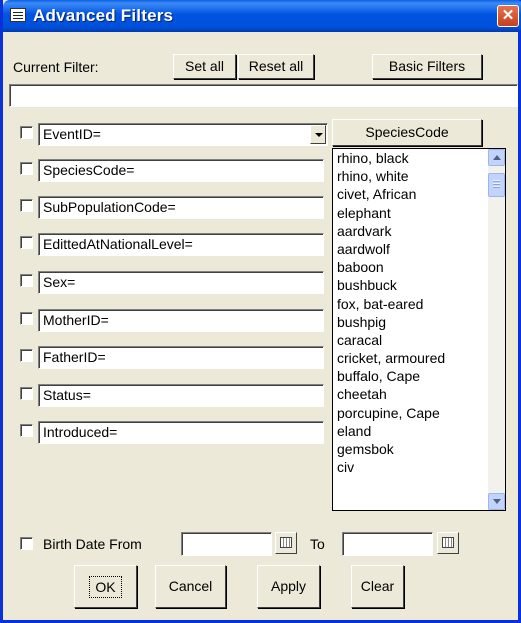  Describe the element at coordinates (103, 15) in the screenshot. I see `window-title: Advanced Filters` at that location.